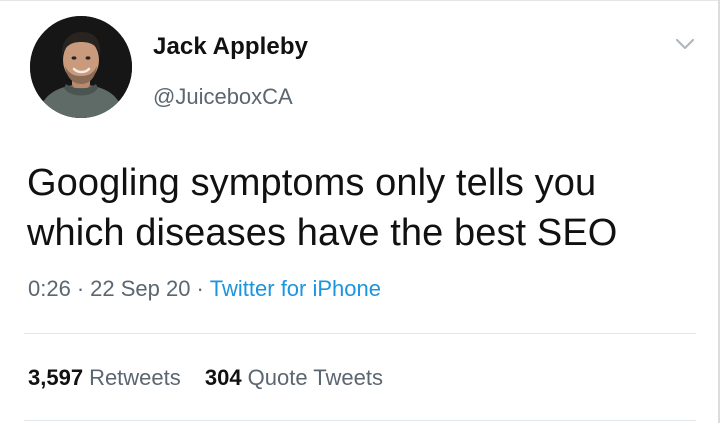  What do you see at coordinates (223, 97) in the screenshot?
I see `author-handle: @JuiceboxCA` at bounding box center [223, 97].